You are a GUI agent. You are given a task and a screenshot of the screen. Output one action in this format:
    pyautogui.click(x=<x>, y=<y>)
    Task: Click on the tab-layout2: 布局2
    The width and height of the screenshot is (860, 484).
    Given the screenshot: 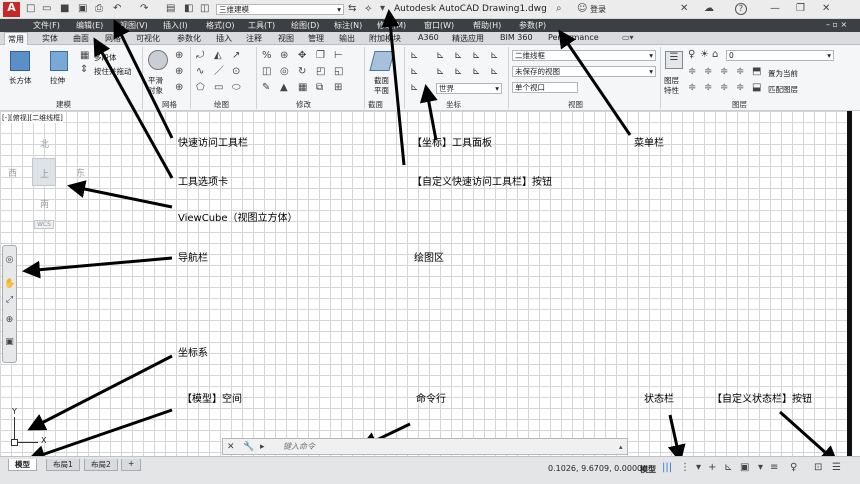 What is the action you would take?
    pyautogui.click(x=101, y=465)
    